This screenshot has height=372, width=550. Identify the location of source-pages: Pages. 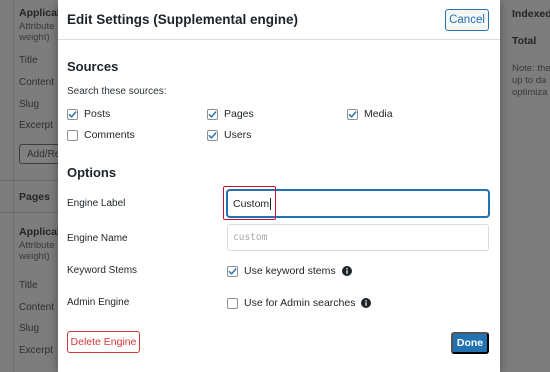
(230, 114).